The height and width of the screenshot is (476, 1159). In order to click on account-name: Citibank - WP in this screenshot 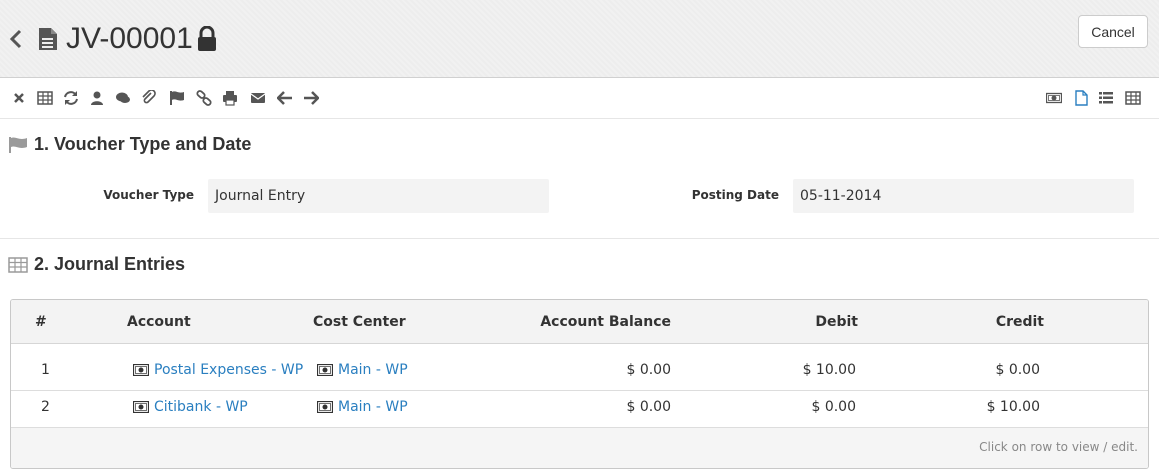, I will do `click(201, 407)`.